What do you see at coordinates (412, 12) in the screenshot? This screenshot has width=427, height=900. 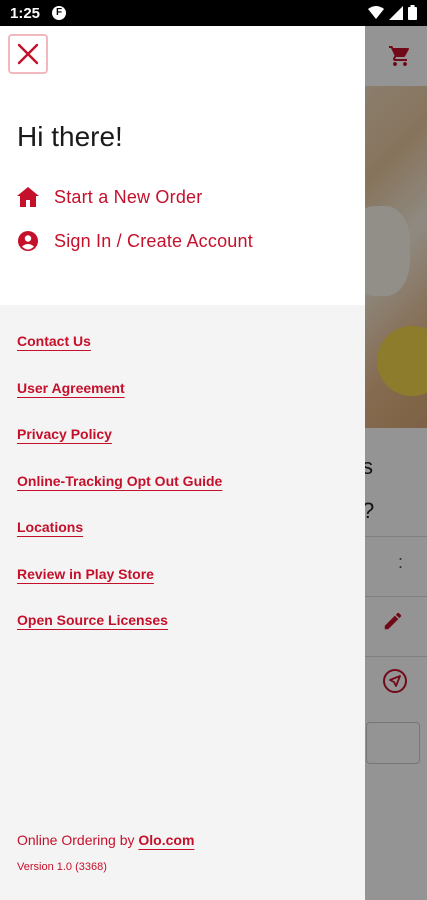 I see `battery-icon` at bounding box center [412, 12].